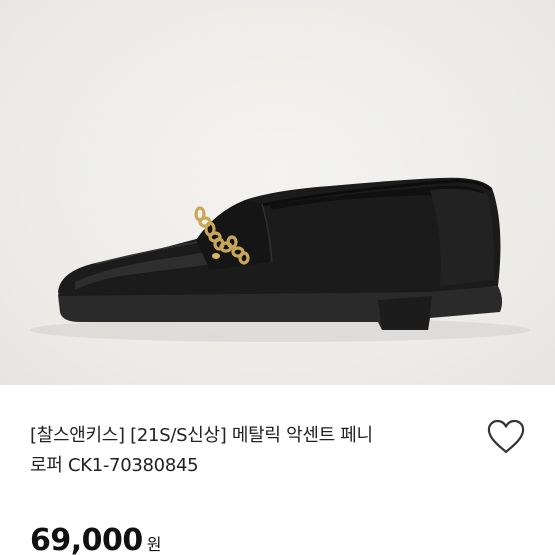  Describe the element at coordinates (154, 544) in the screenshot. I see `price-currency: 원` at that location.